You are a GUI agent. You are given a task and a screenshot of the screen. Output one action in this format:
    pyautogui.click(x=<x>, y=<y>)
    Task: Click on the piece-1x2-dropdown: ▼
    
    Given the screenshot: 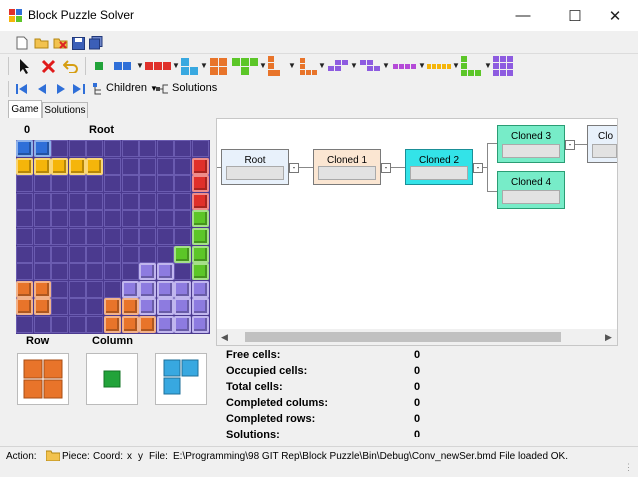 What is the action you would take?
    pyautogui.click(x=140, y=65)
    